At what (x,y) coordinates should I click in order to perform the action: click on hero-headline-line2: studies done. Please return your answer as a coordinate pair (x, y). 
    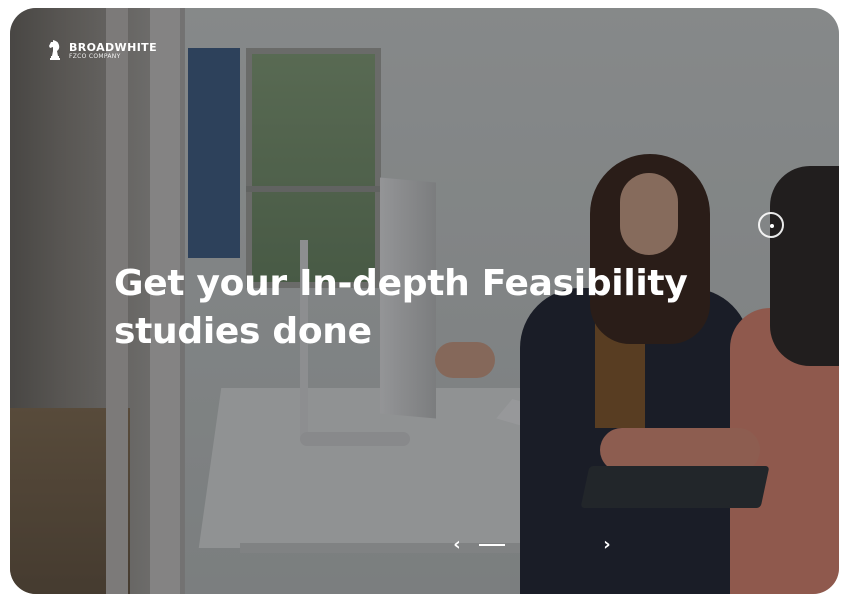
    Looking at the image, I should click on (243, 331).